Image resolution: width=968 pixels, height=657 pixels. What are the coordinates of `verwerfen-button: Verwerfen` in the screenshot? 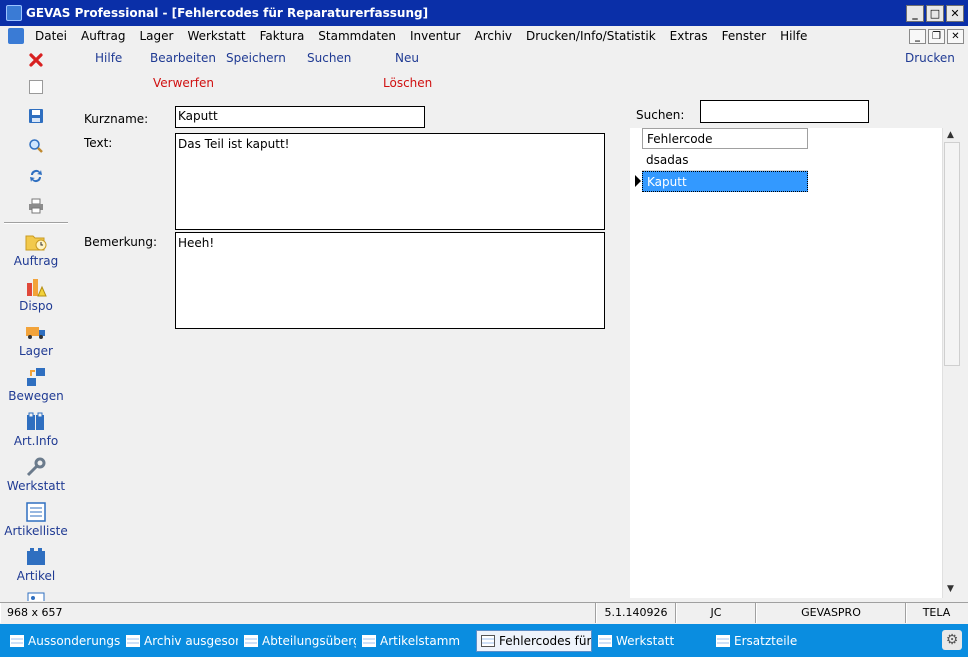 It's located at (183, 83).